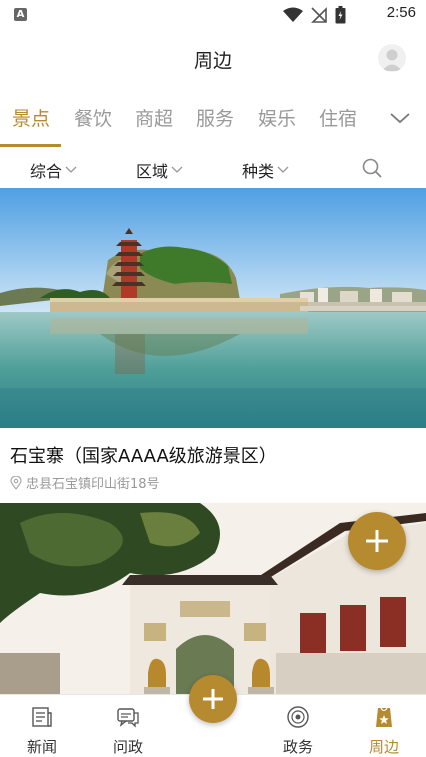  I want to click on category-tabs: 景点 餐饮 商超 服务 娱乐 住宿, so click(213, 119).